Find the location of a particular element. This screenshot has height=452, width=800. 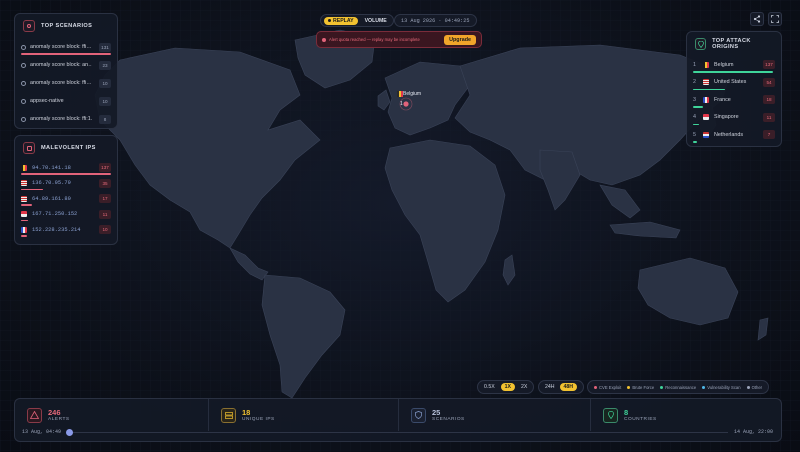

legend-other: Other is located at coordinates (754, 387).